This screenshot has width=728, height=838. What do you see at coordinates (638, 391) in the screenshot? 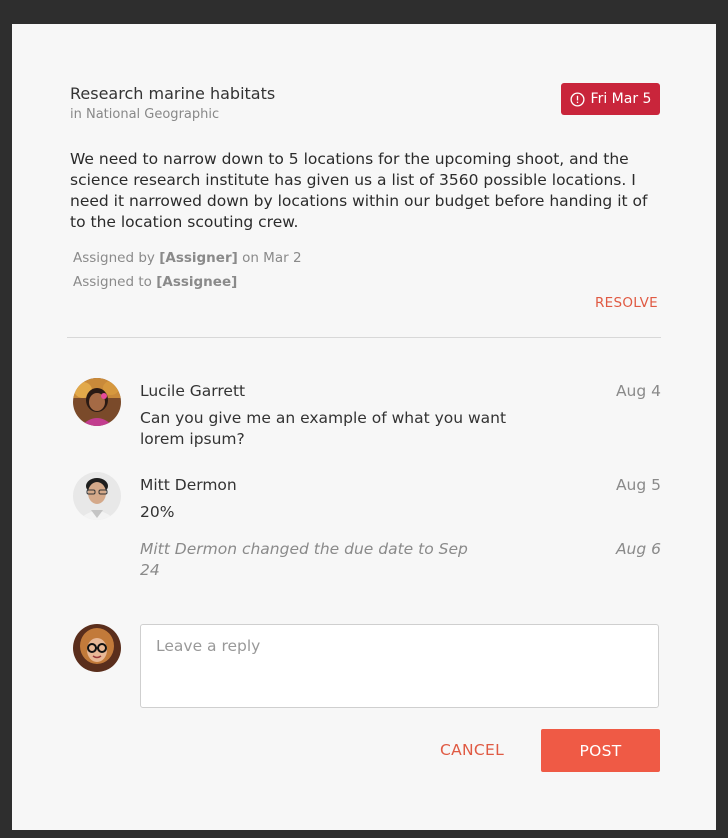
I see `comment-date: Aug 4` at bounding box center [638, 391].